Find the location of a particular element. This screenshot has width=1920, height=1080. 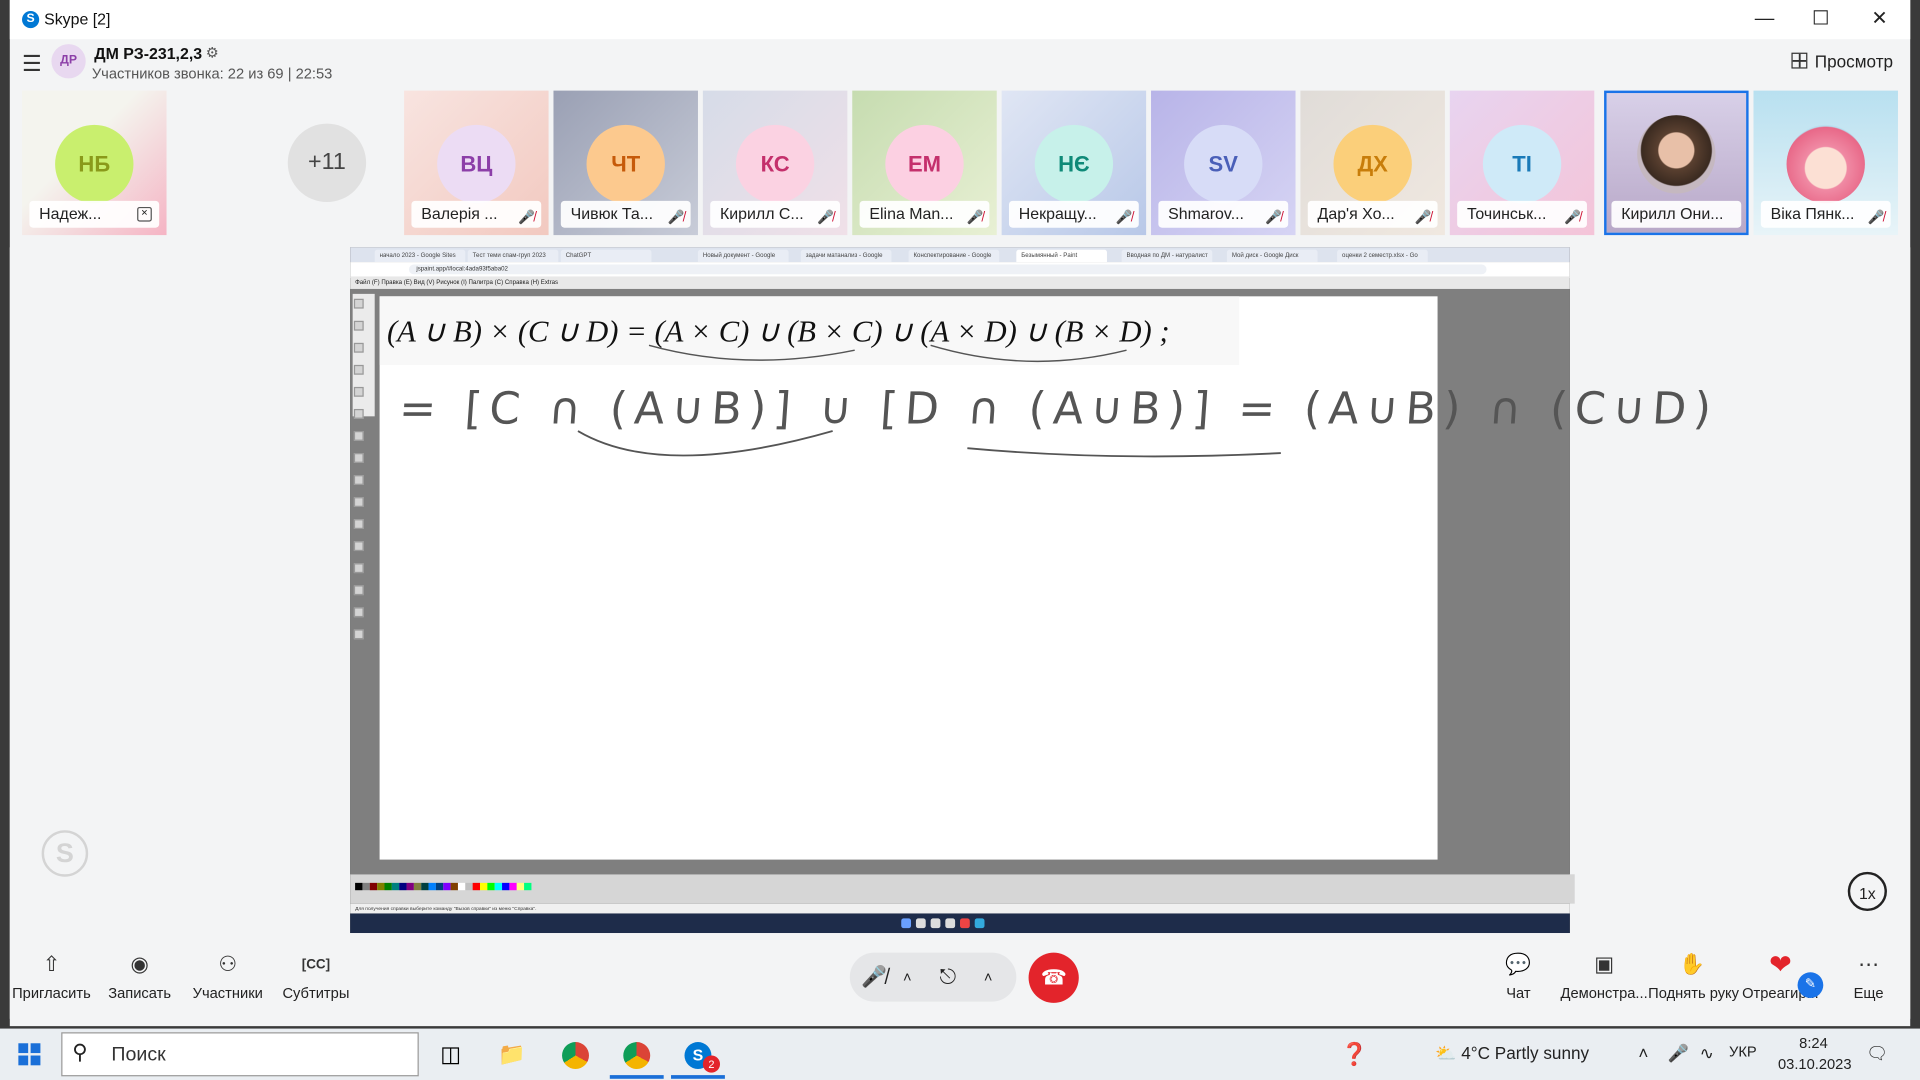

participant-name: Валерія ... 🎤̸ is located at coordinates (476, 214).